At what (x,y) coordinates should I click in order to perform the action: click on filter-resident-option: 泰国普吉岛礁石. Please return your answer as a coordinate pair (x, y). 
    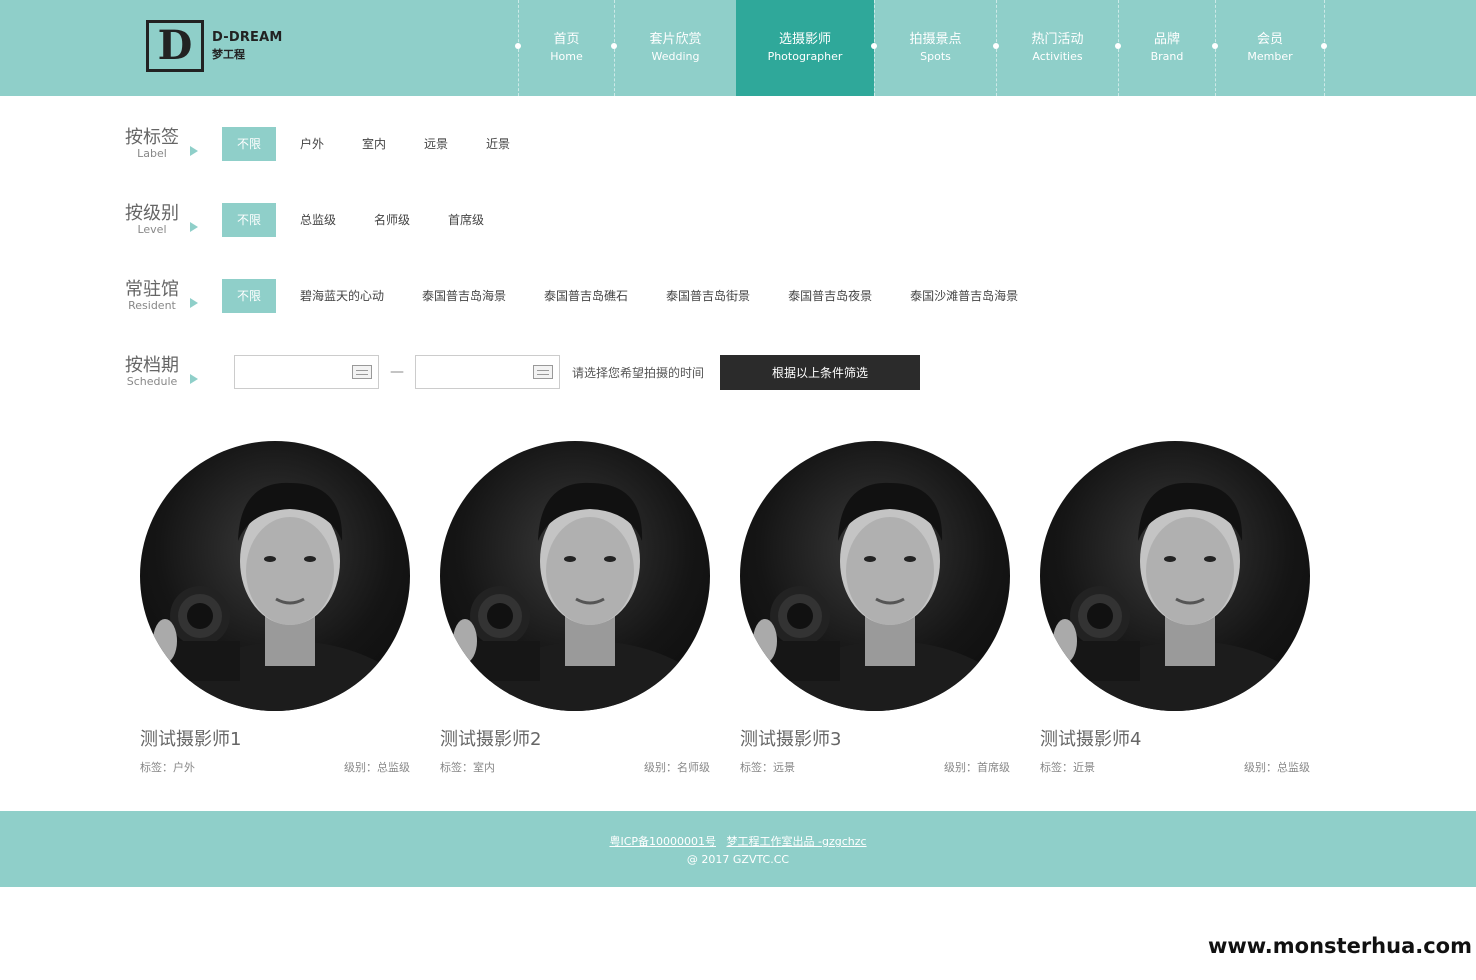
    Looking at the image, I should click on (586, 296).